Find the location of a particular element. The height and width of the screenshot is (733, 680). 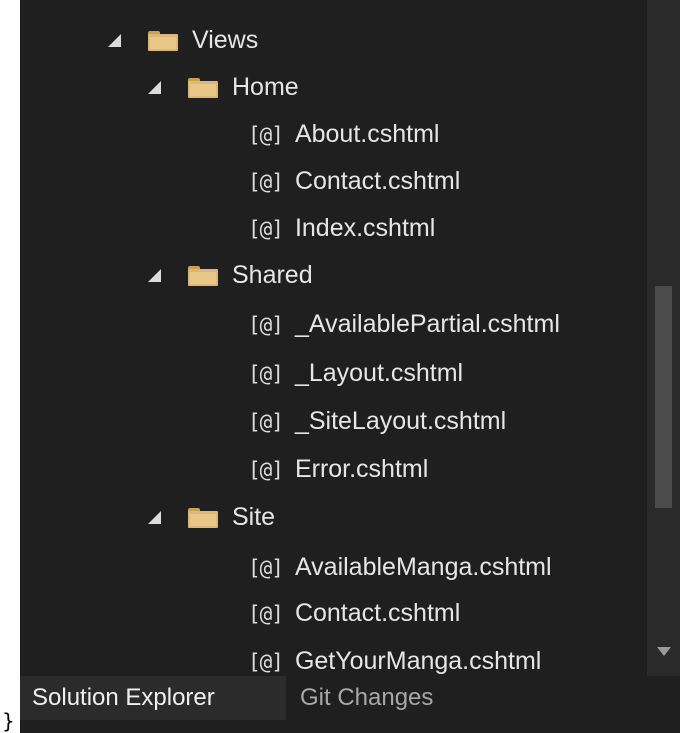

tree-item-index: [@] Index.cshtml is located at coordinates (333, 228).